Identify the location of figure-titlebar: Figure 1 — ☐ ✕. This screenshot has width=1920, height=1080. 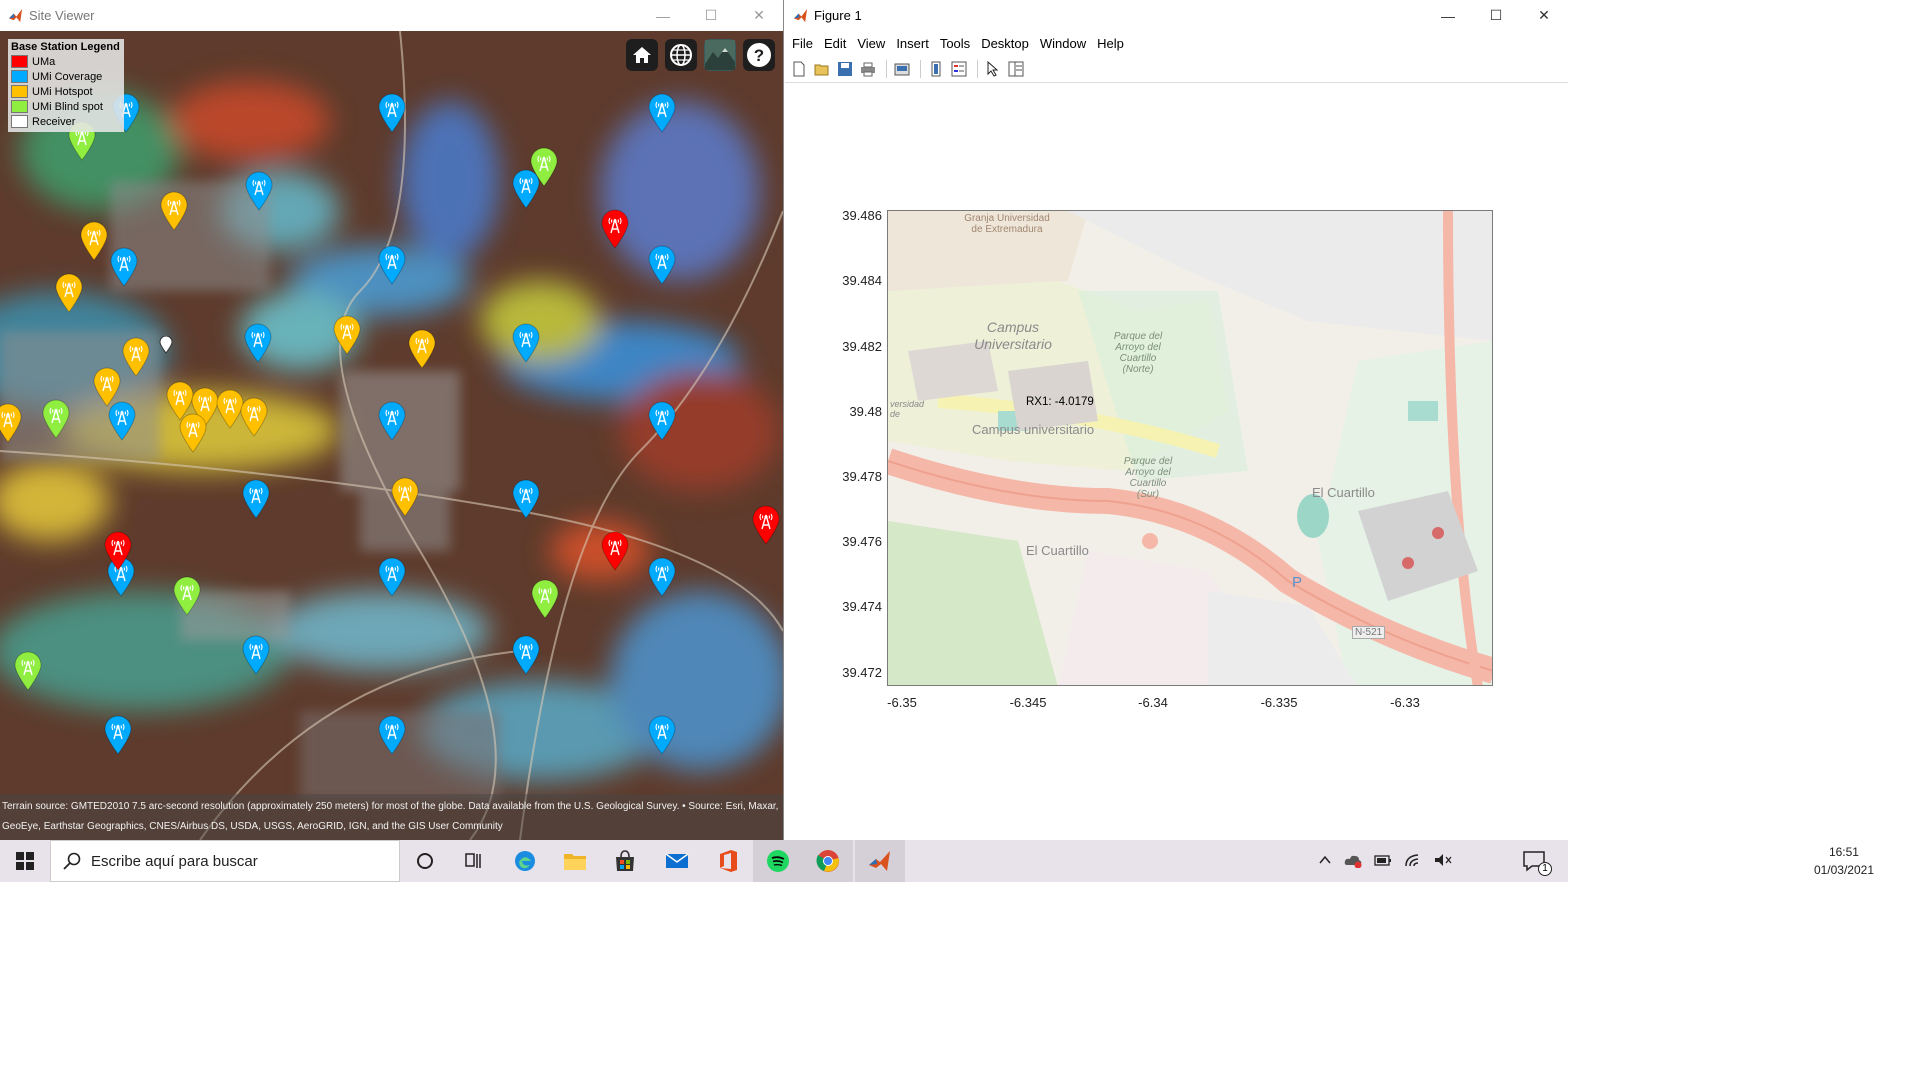
(1176, 15).